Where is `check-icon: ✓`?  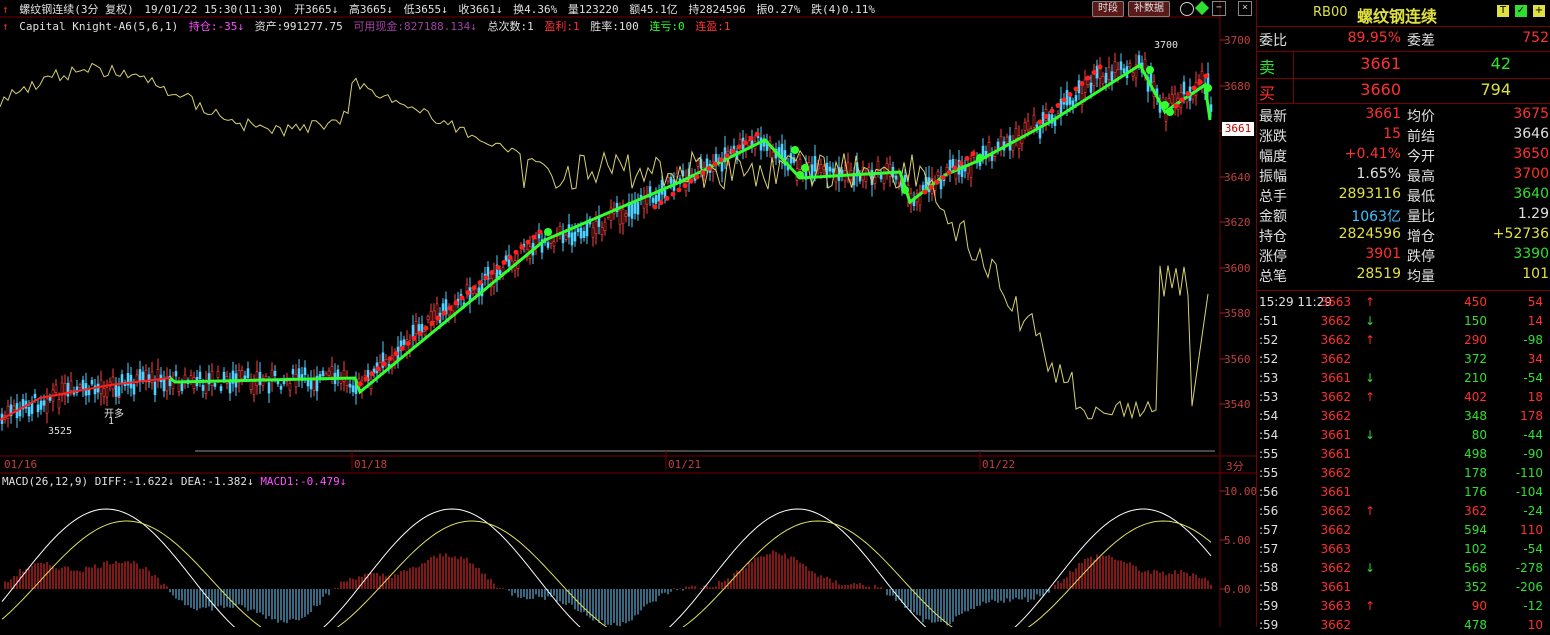
check-icon: ✓ is located at coordinates (1521, 11).